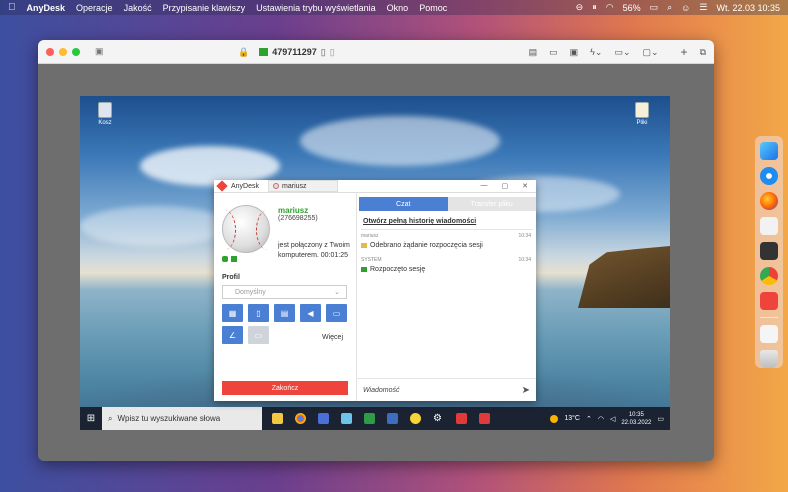 This screenshot has height=492, width=788. I want to click on profile-value: Domyślny, so click(250, 292).